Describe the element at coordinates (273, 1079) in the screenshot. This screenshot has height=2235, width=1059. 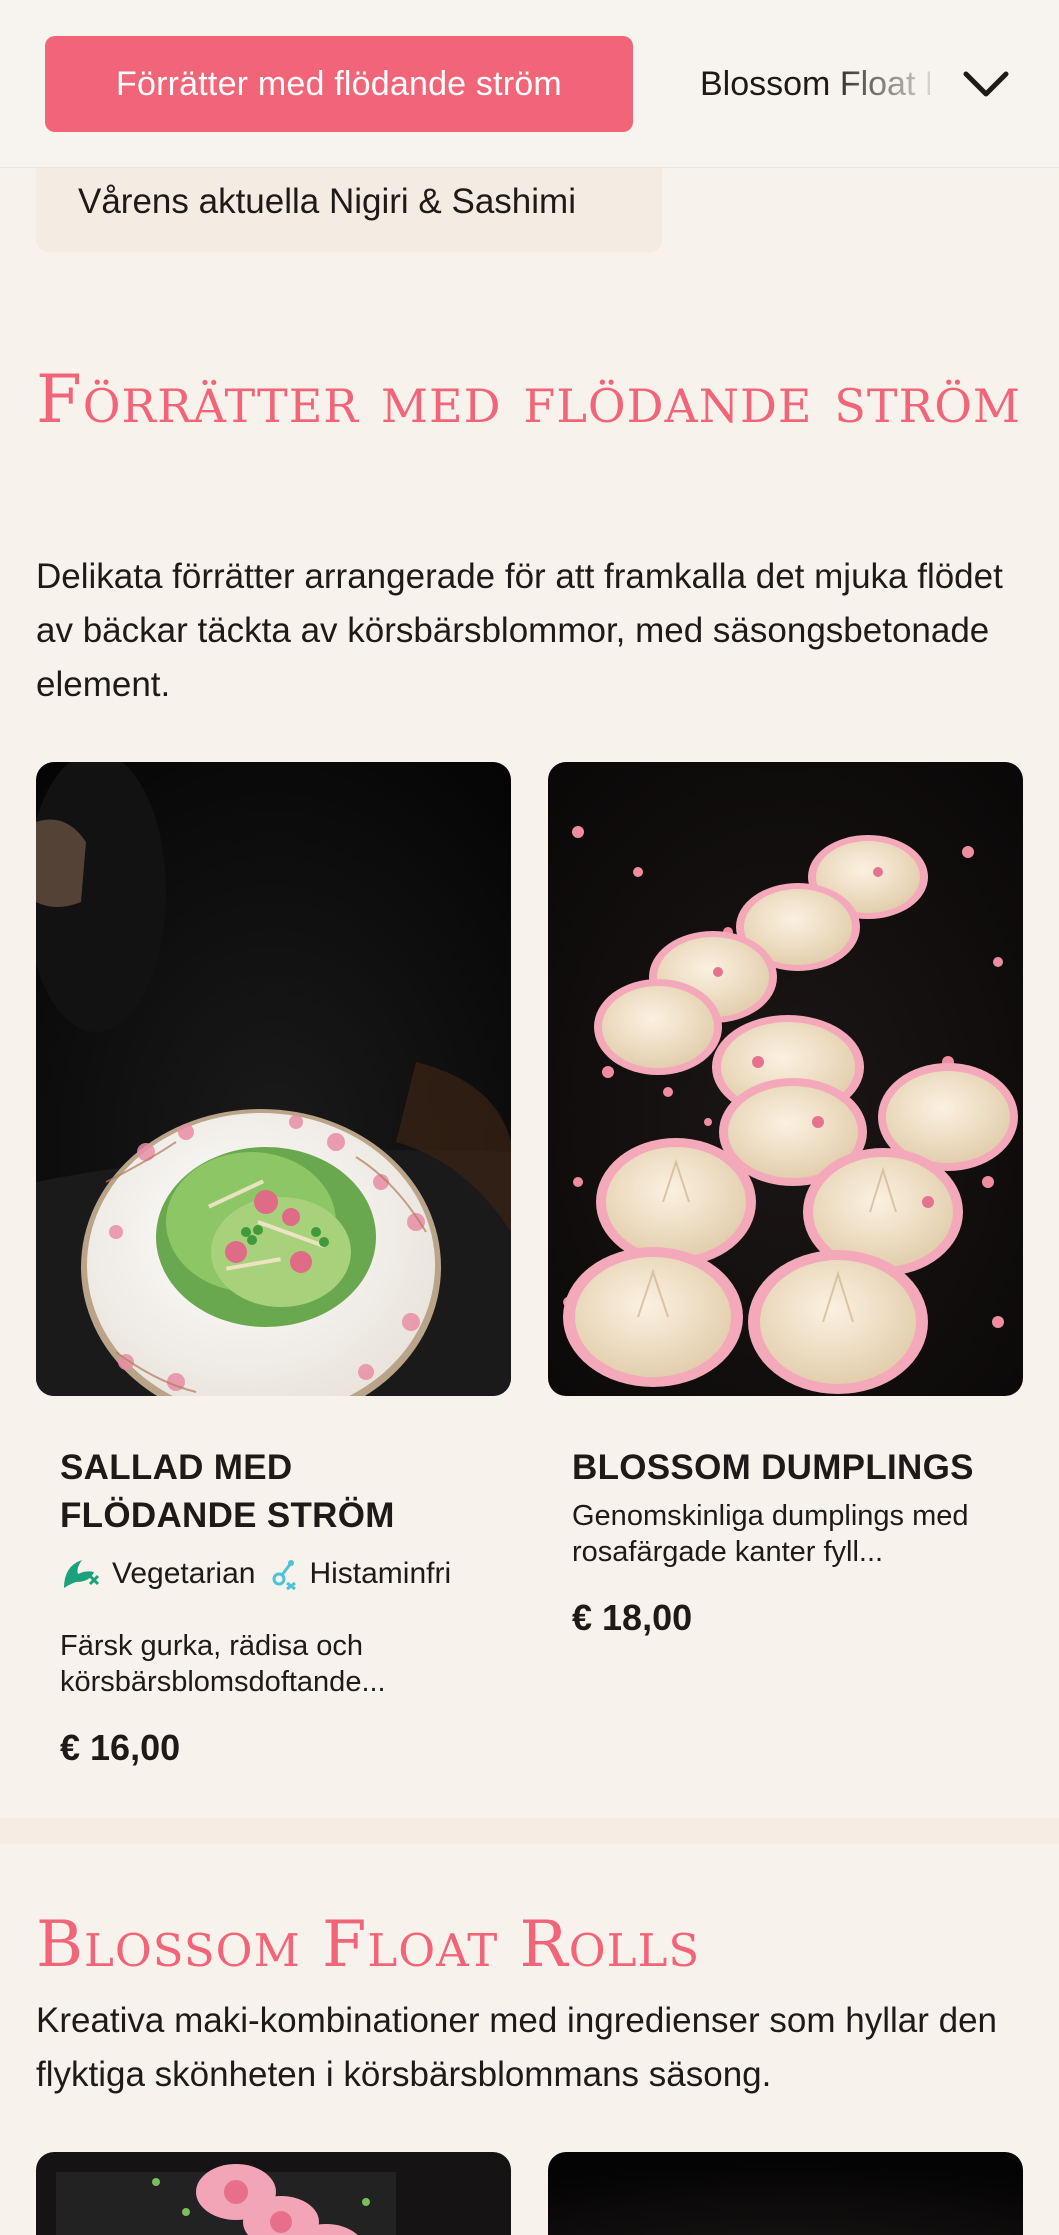
I see `salad-photo` at that location.